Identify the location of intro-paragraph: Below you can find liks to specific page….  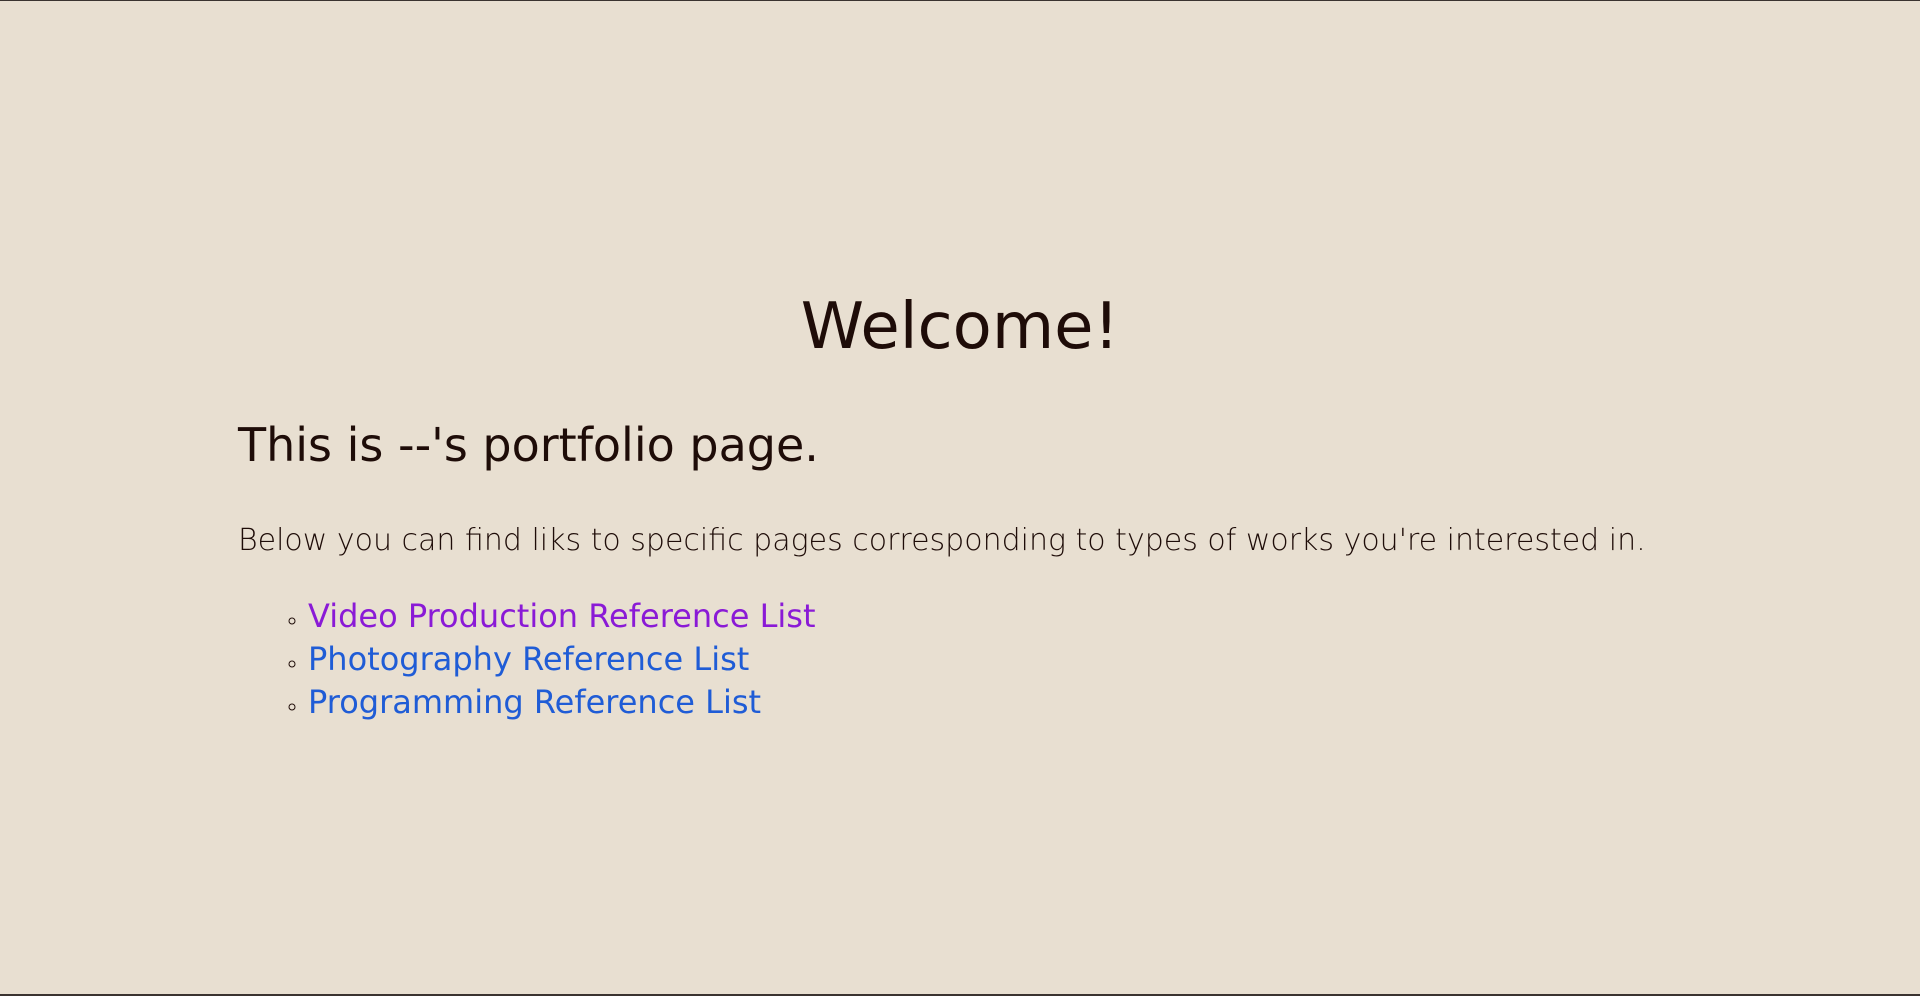
(942, 540).